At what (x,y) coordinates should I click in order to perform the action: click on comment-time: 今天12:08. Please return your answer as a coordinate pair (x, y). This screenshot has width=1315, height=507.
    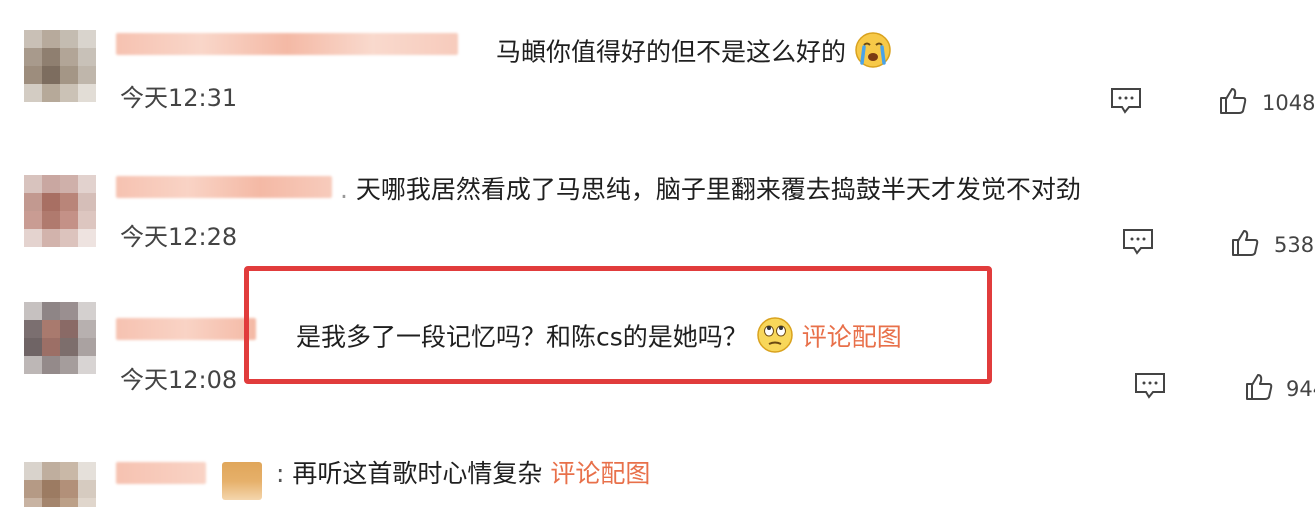
    Looking at the image, I should click on (179, 380).